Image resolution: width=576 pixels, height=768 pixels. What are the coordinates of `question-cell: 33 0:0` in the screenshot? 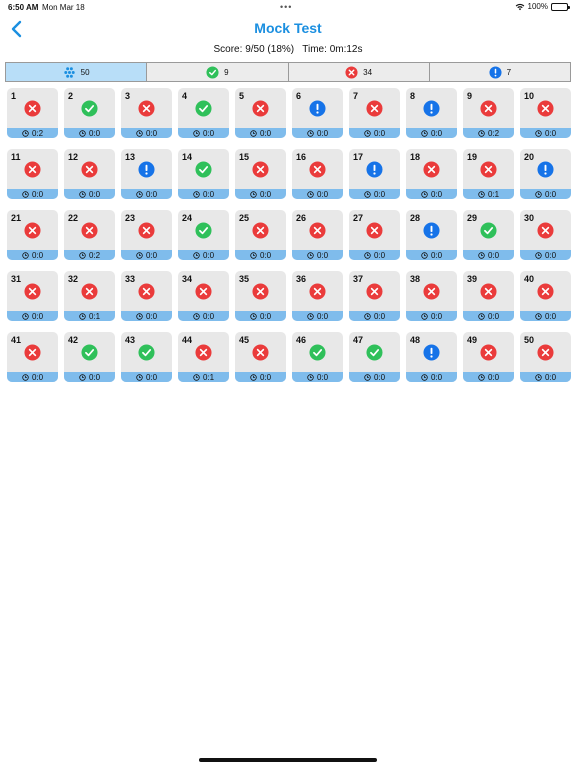 It's located at (146, 296).